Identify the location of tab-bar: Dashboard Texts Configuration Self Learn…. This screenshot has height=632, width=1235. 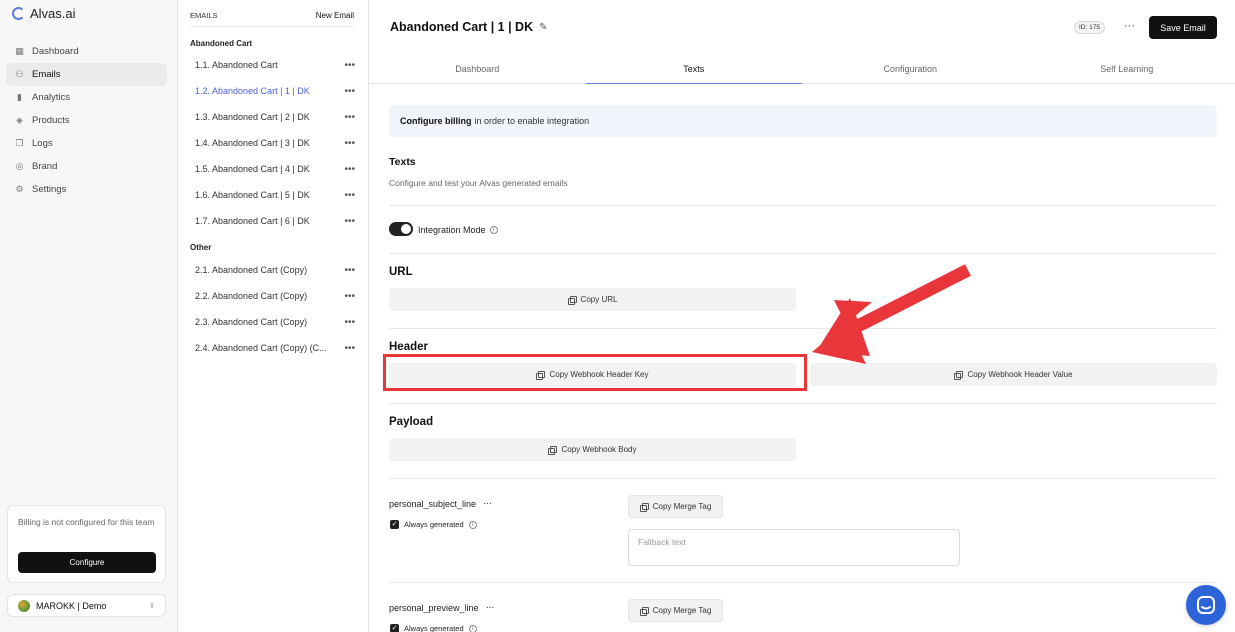
(802, 69).